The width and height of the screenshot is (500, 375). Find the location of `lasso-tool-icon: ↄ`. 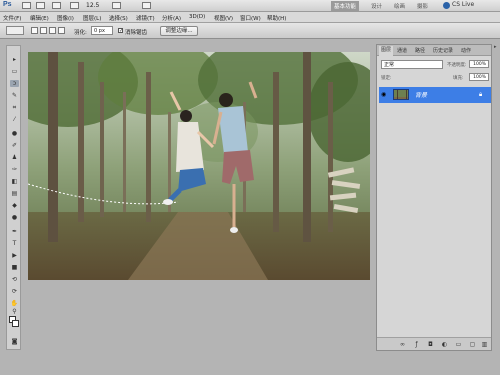

lasso-tool-icon: ↄ is located at coordinates (14, 83).